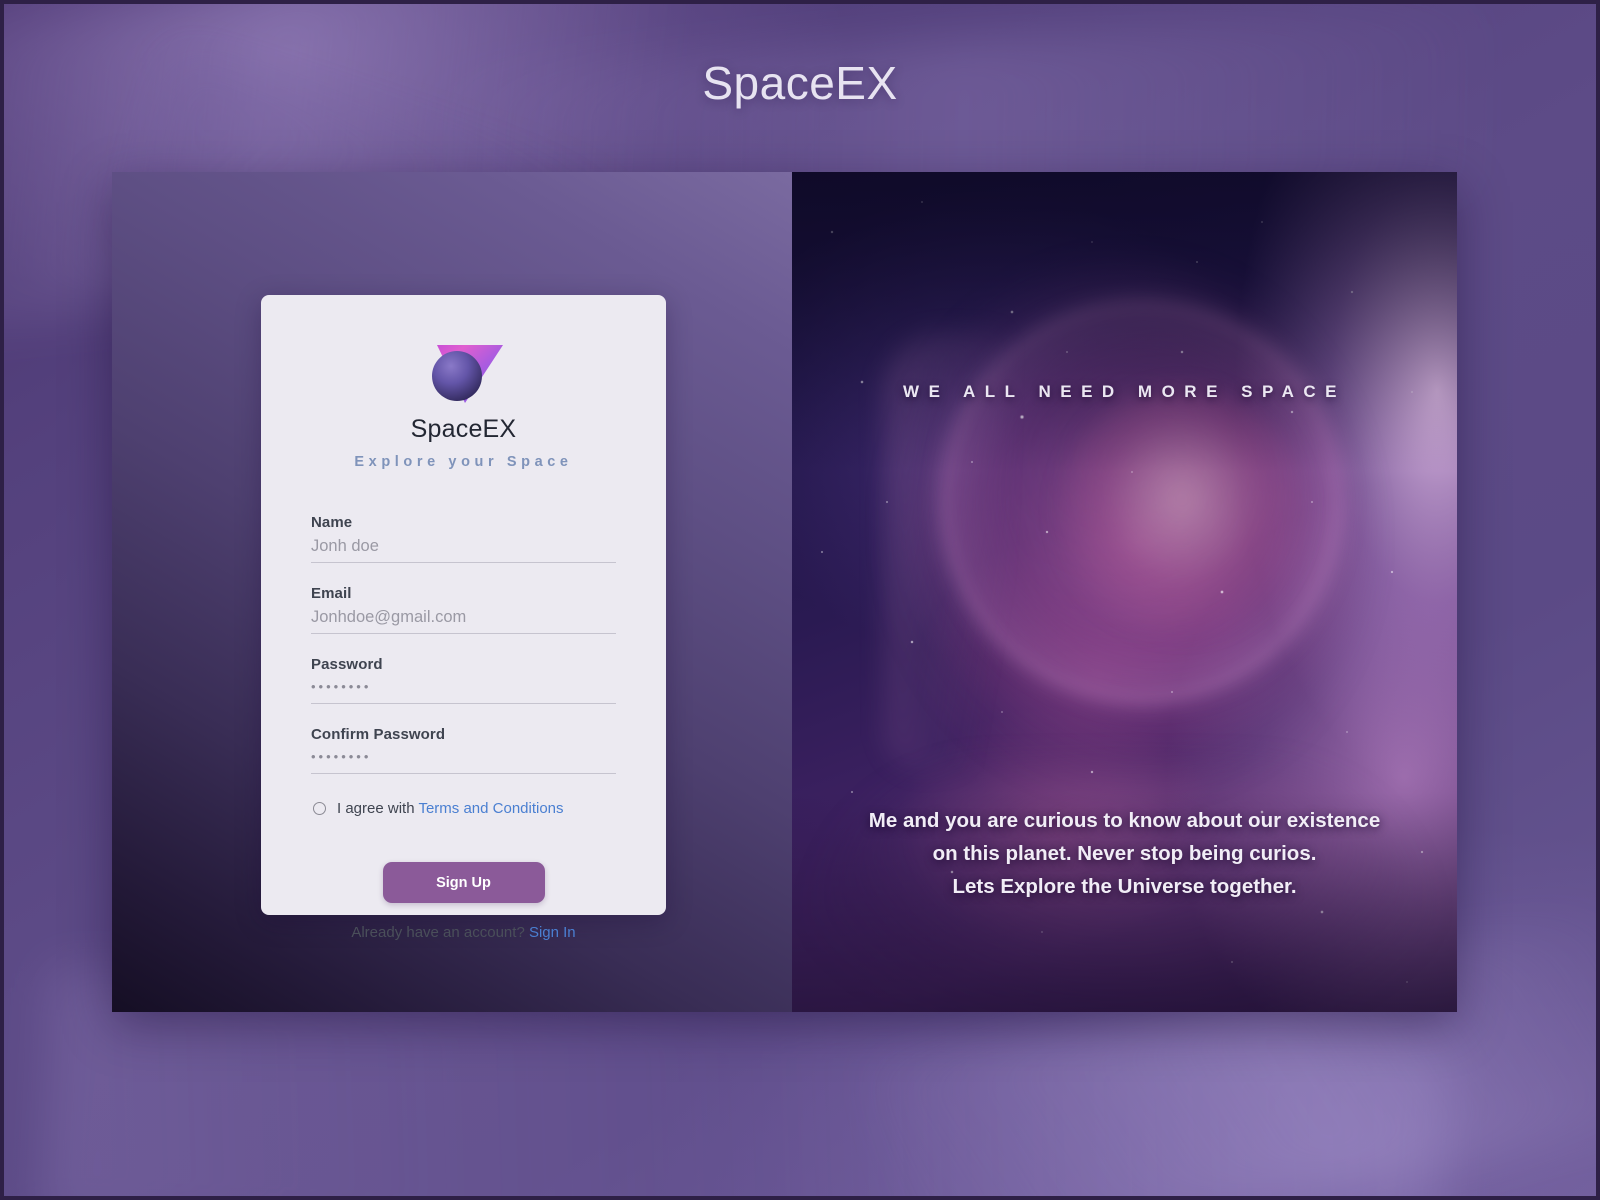 The height and width of the screenshot is (1200, 1600). What do you see at coordinates (331, 593) in the screenshot?
I see `email-label: Email` at bounding box center [331, 593].